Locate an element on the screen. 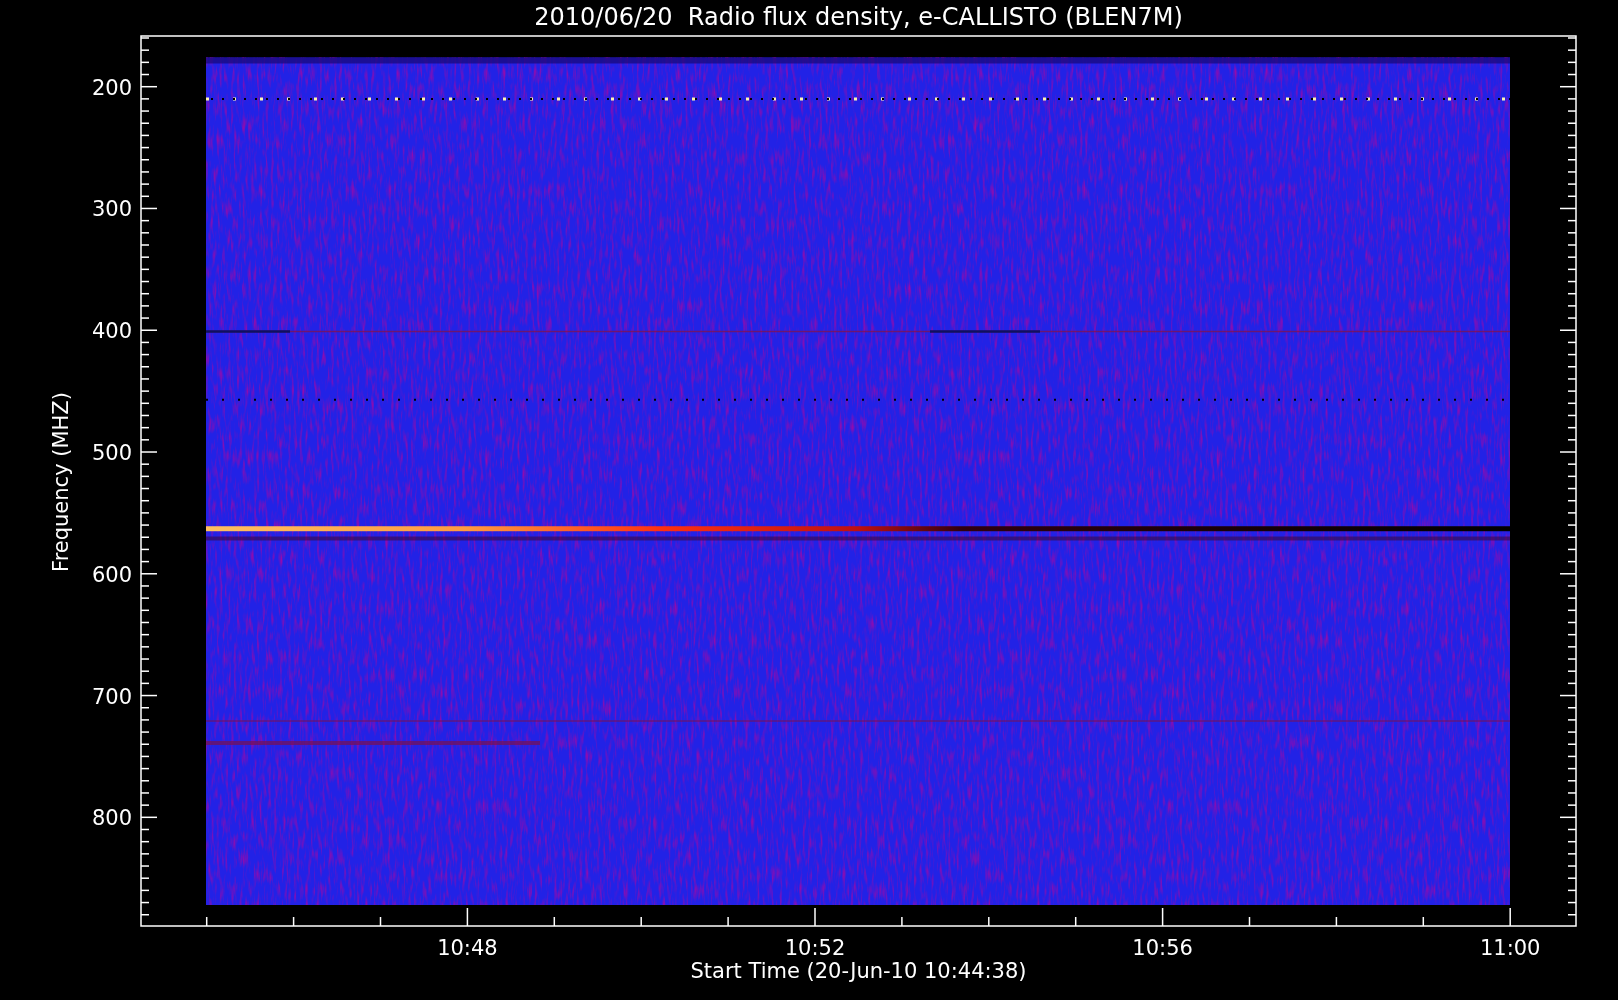 Image resolution: width=1618 pixels, height=1000 pixels. y-tick-label: 600 is located at coordinates (111, 574).